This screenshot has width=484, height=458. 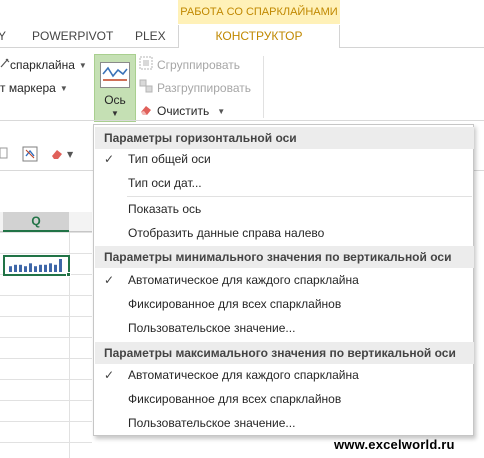 I want to click on marker-color-button: т маркера ▼, so click(x=34, y=88).